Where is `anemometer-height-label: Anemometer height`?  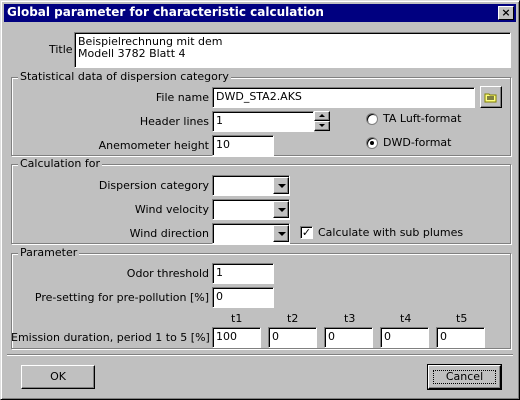
anemometer-height-label: Anemometer height is located at coordinates (153, 145).